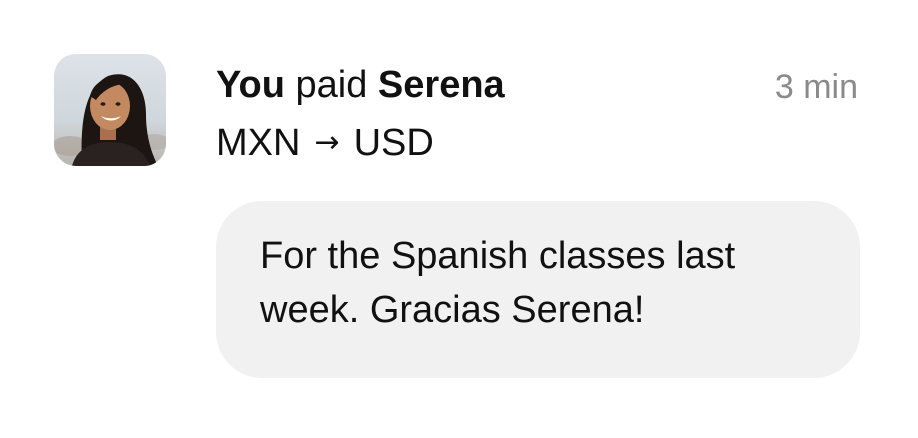 The image size is (918, 438). I want to click on arrow-right-icon: →, so click(327, 142).